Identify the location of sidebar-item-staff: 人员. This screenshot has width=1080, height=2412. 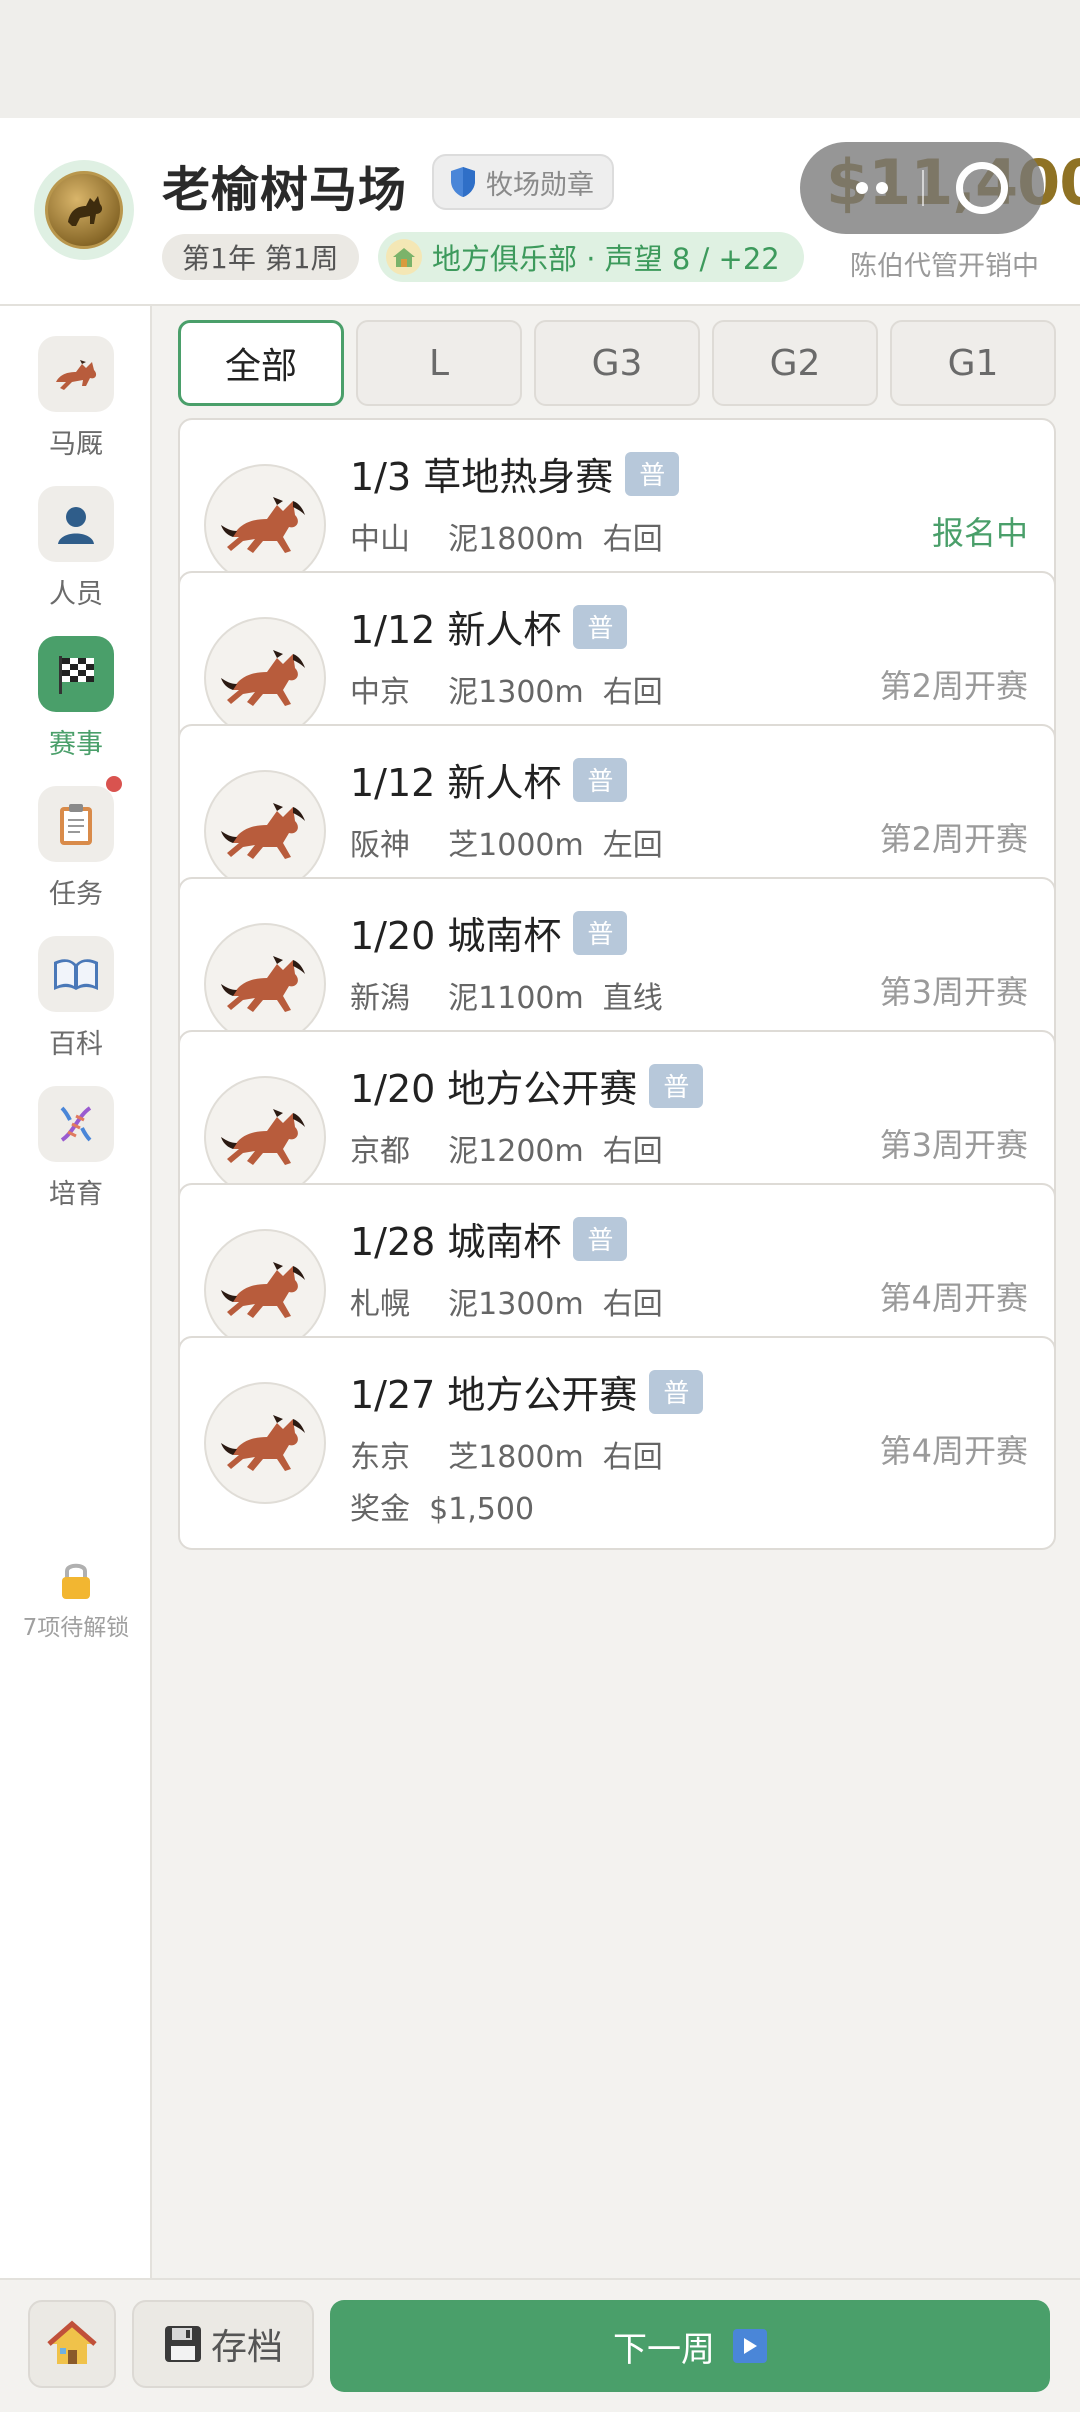
(76, 556).